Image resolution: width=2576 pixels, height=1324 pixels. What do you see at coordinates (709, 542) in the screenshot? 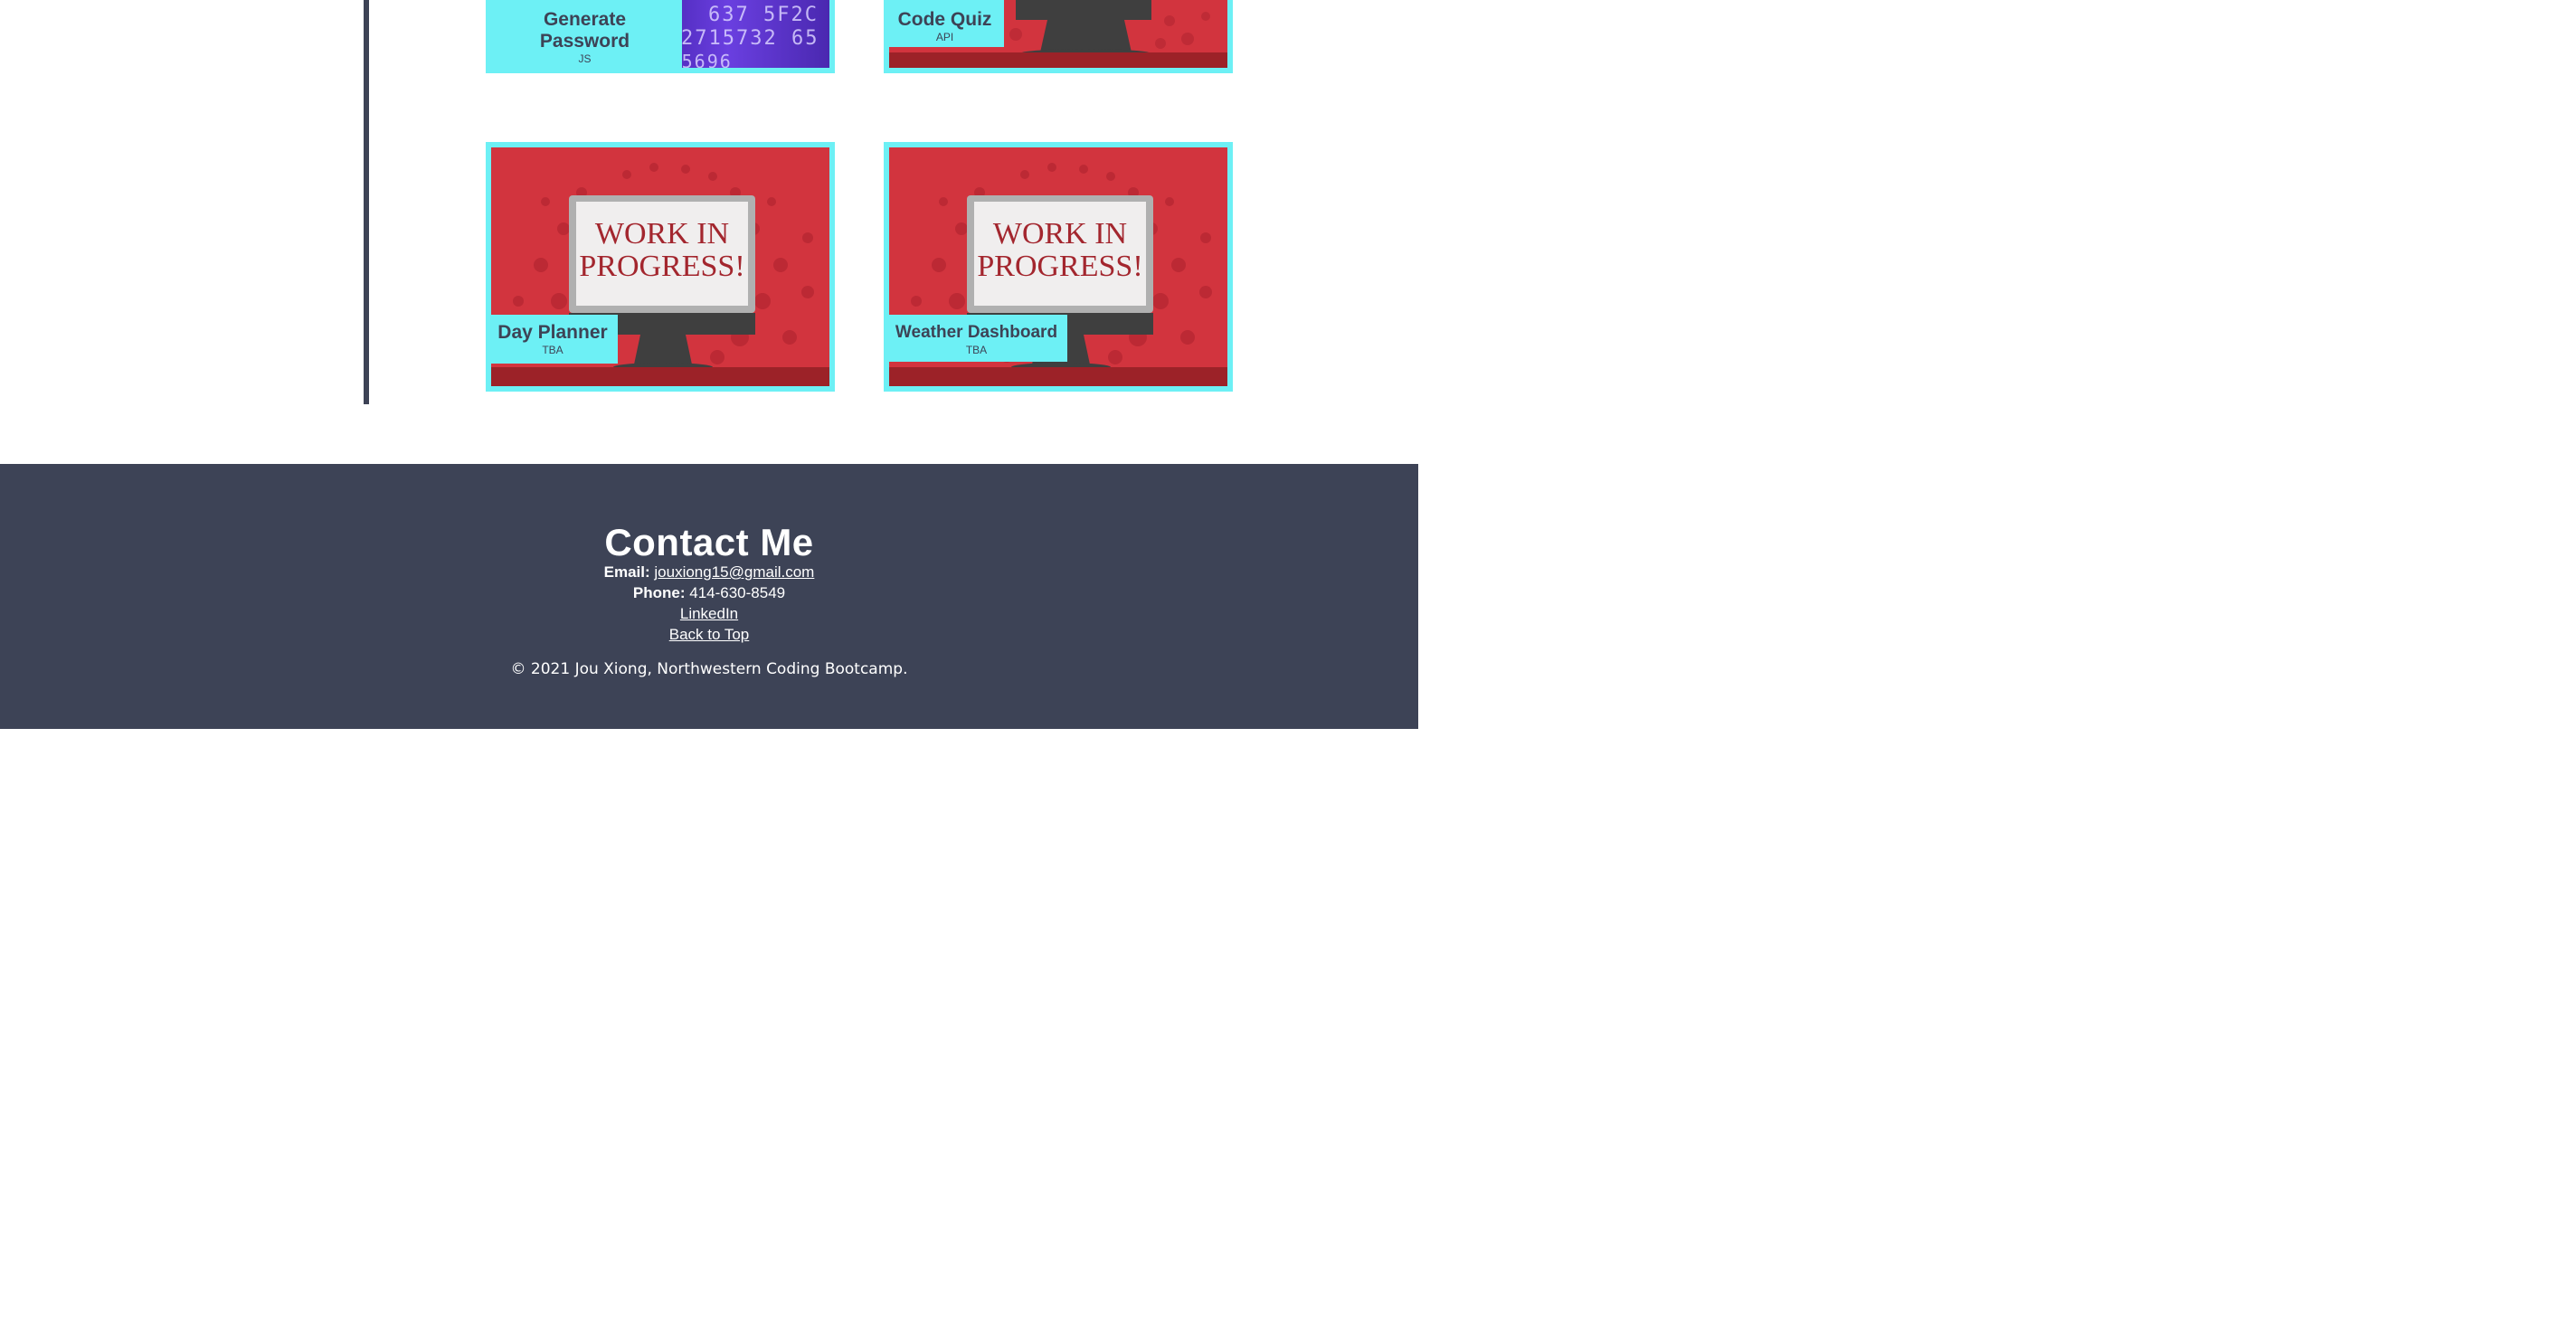
I see `contact-heading: Contact Me` at bounding box center [709, 542].